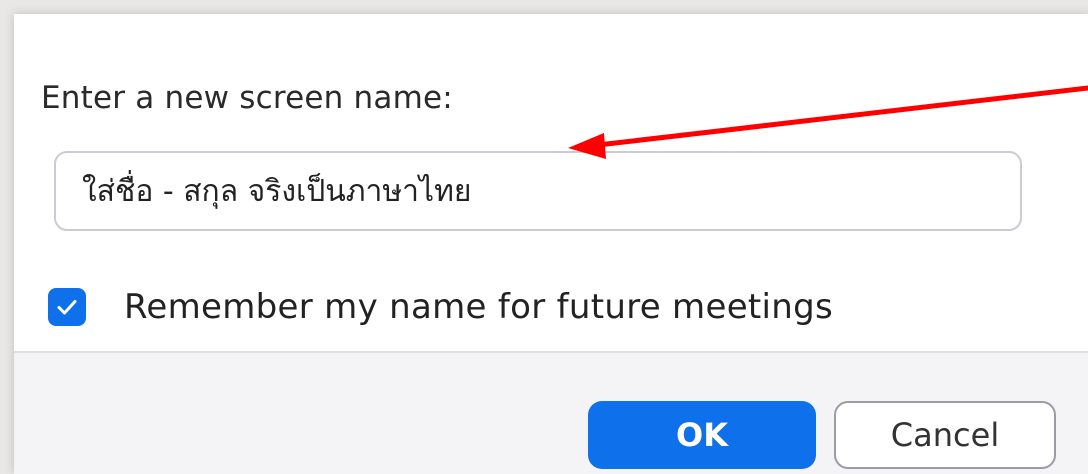 Image resolution: width=1088 pixels, height=474 pixels. What do you see at coordinates (247, 98) in the screenshot?
I see `screen-name-prompt: Enter a new screen name:` at bounding box center [247, 98].